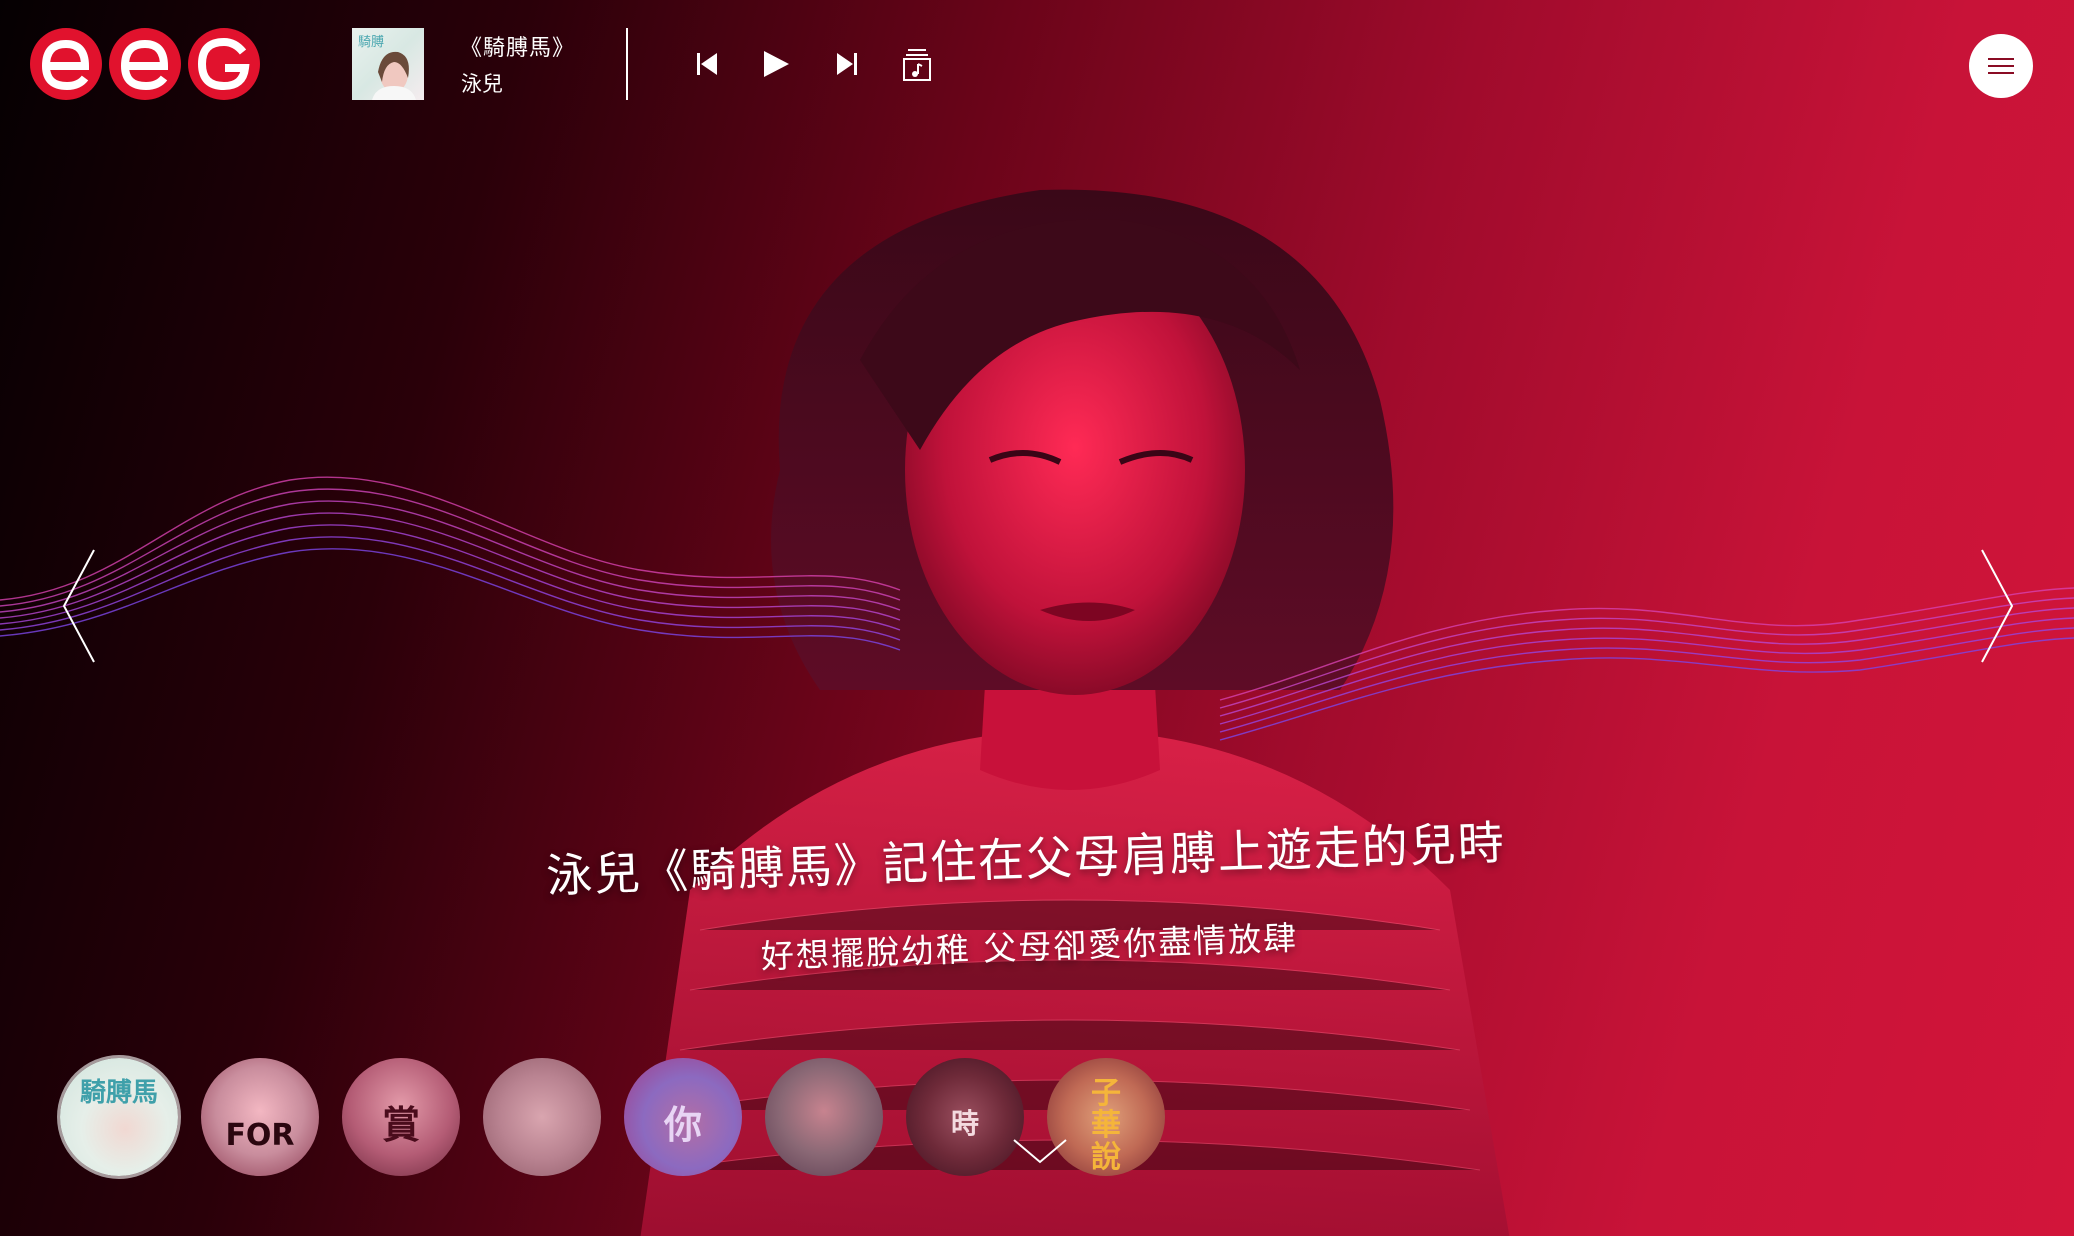 This screenshot has height=1236, width=2074. I want to click on now-playing-album-art: 騎膊, so click(388, 64).